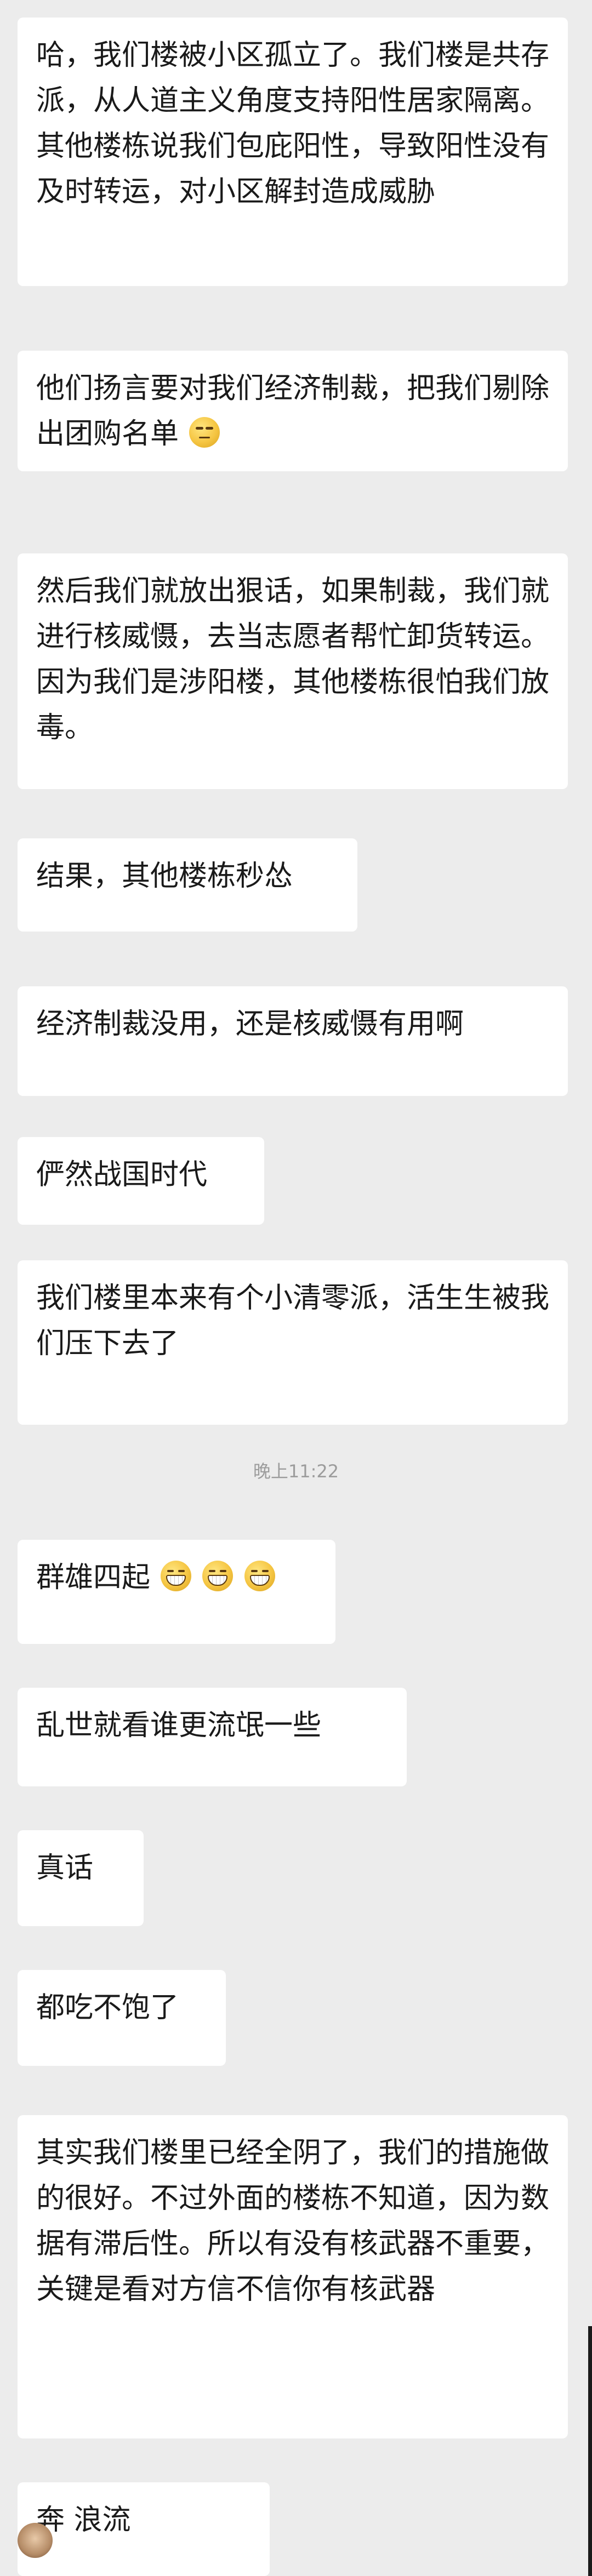 The image size is (592, 2576). Describe the element at coordinates (107, 2008) in the screenshot. I see `message-text: 都吃不饱了` at that location.